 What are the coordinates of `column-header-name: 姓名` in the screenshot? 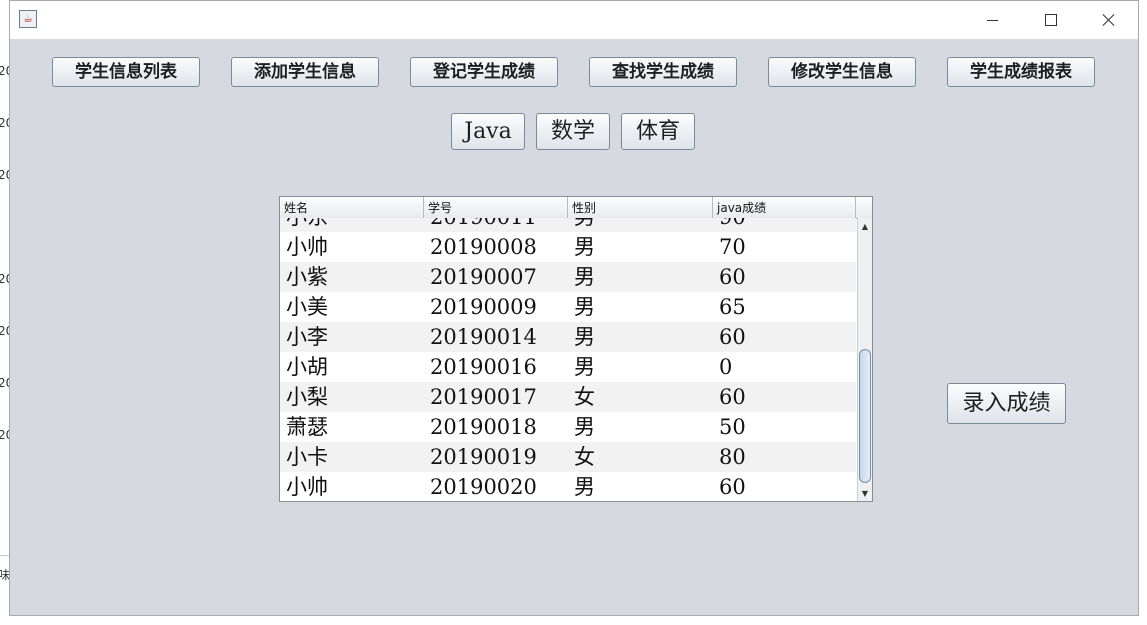 It's located at (352, 207).